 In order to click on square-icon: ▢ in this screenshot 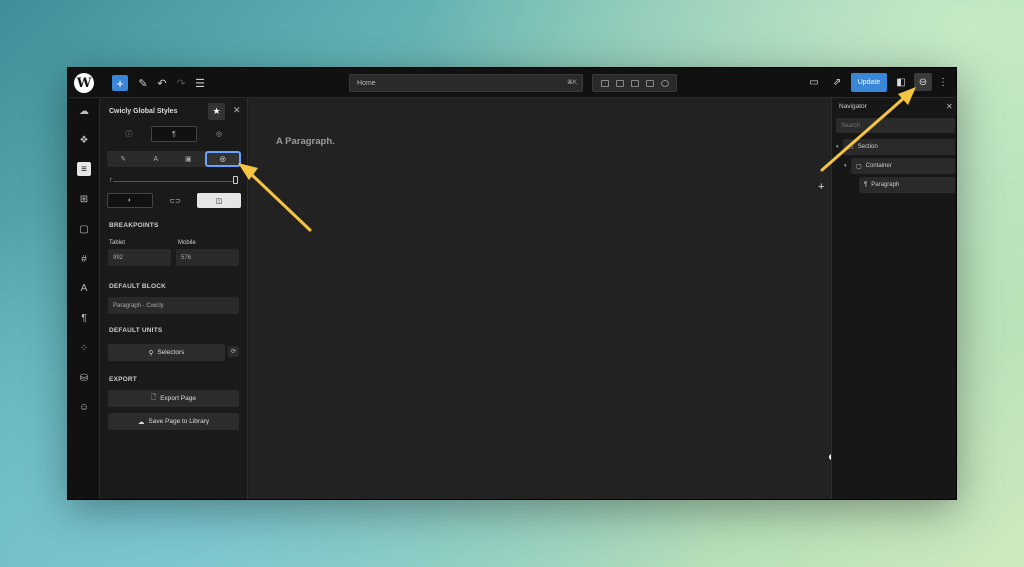, I will do `click(84, 229)`.